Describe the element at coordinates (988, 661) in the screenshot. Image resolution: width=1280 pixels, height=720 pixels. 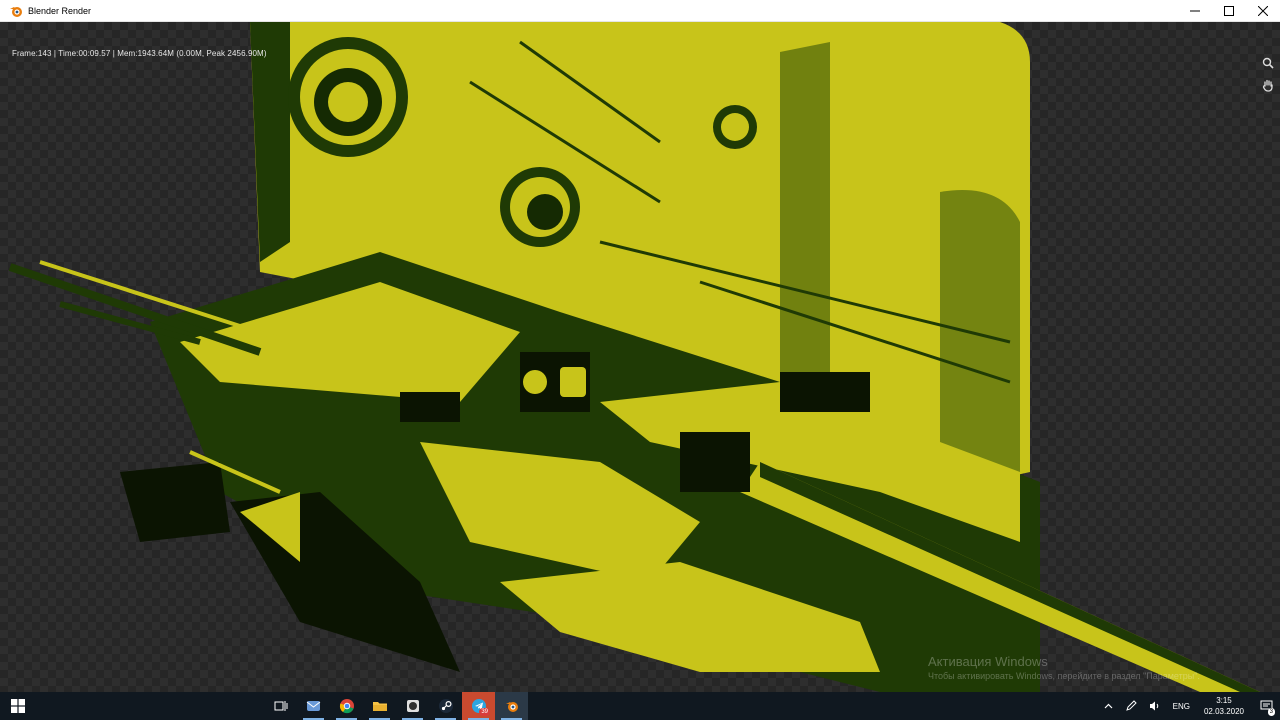
I see `watermark-title: Активация Windows` at that location.